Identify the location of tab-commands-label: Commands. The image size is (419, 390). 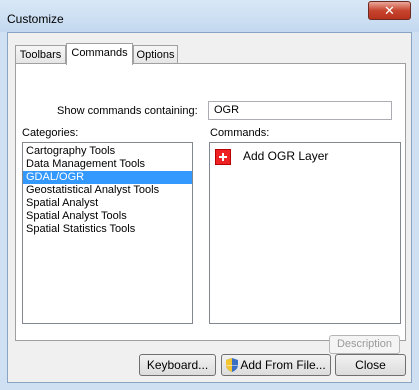
(99, 53).